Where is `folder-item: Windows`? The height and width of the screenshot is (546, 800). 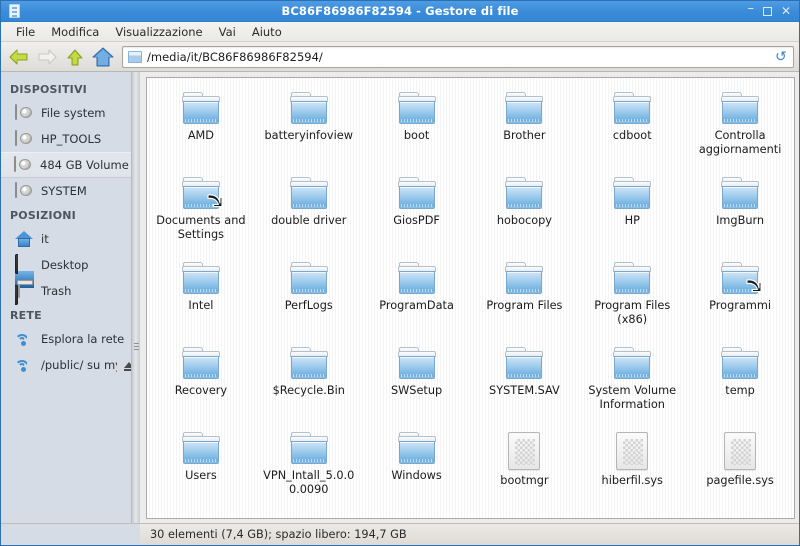 folder-item: Windows is located at coordinates (417, 468).